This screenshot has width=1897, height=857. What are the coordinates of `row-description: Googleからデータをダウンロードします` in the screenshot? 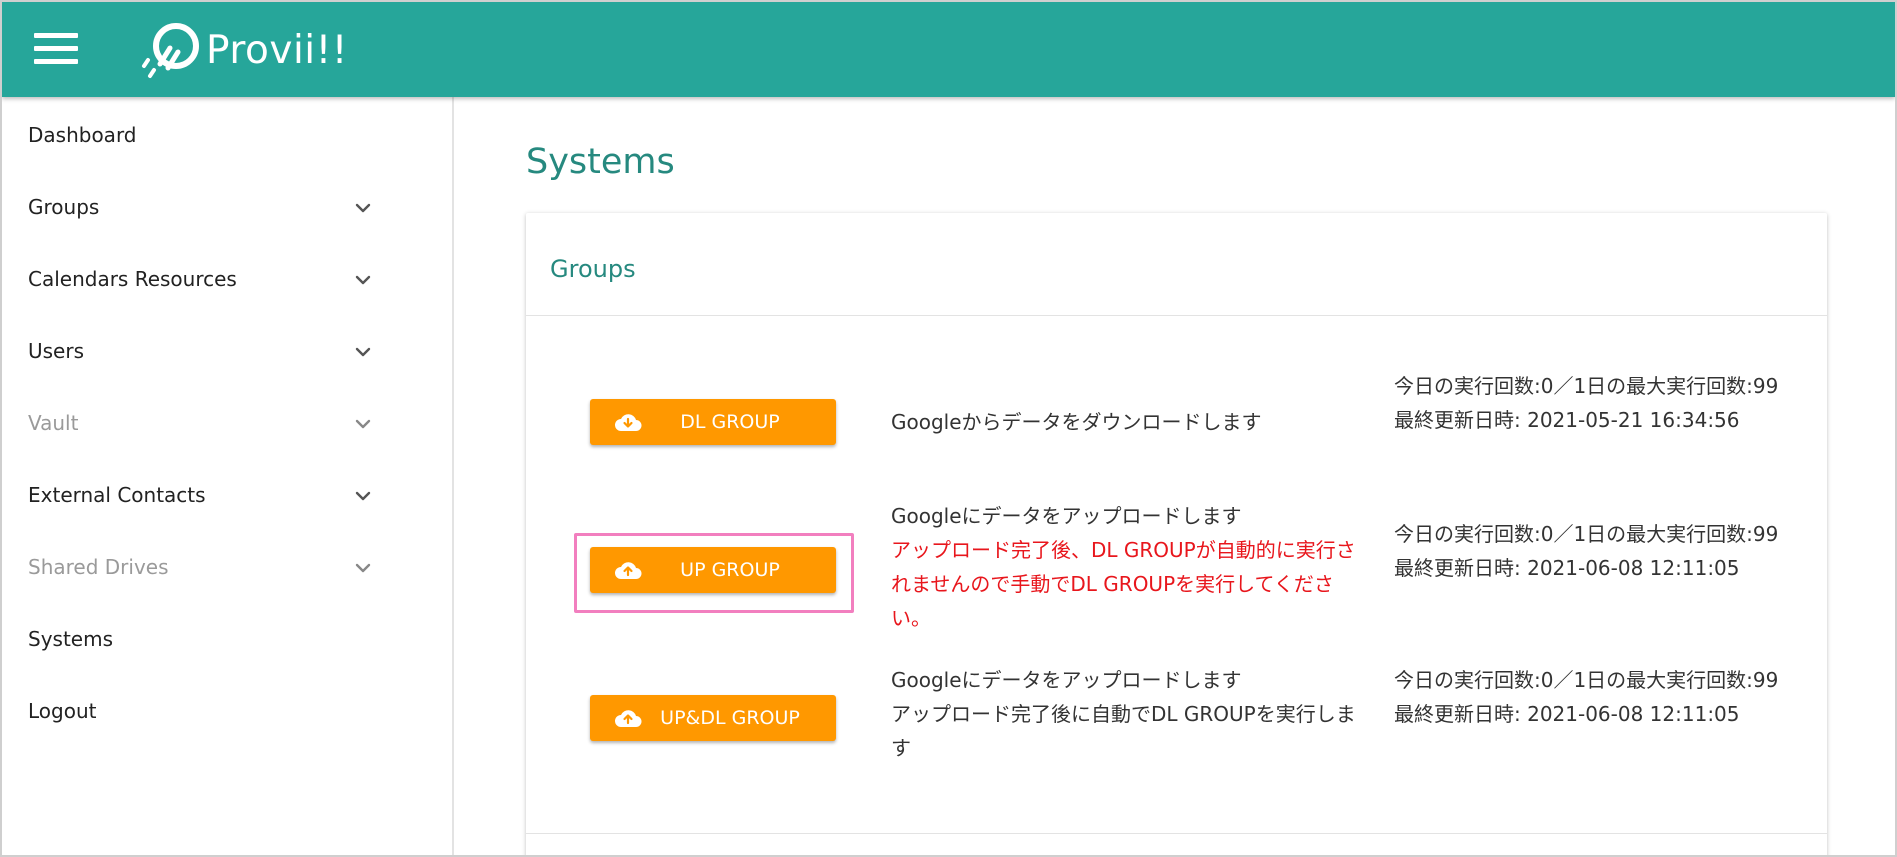 It's located at (1131, 422).